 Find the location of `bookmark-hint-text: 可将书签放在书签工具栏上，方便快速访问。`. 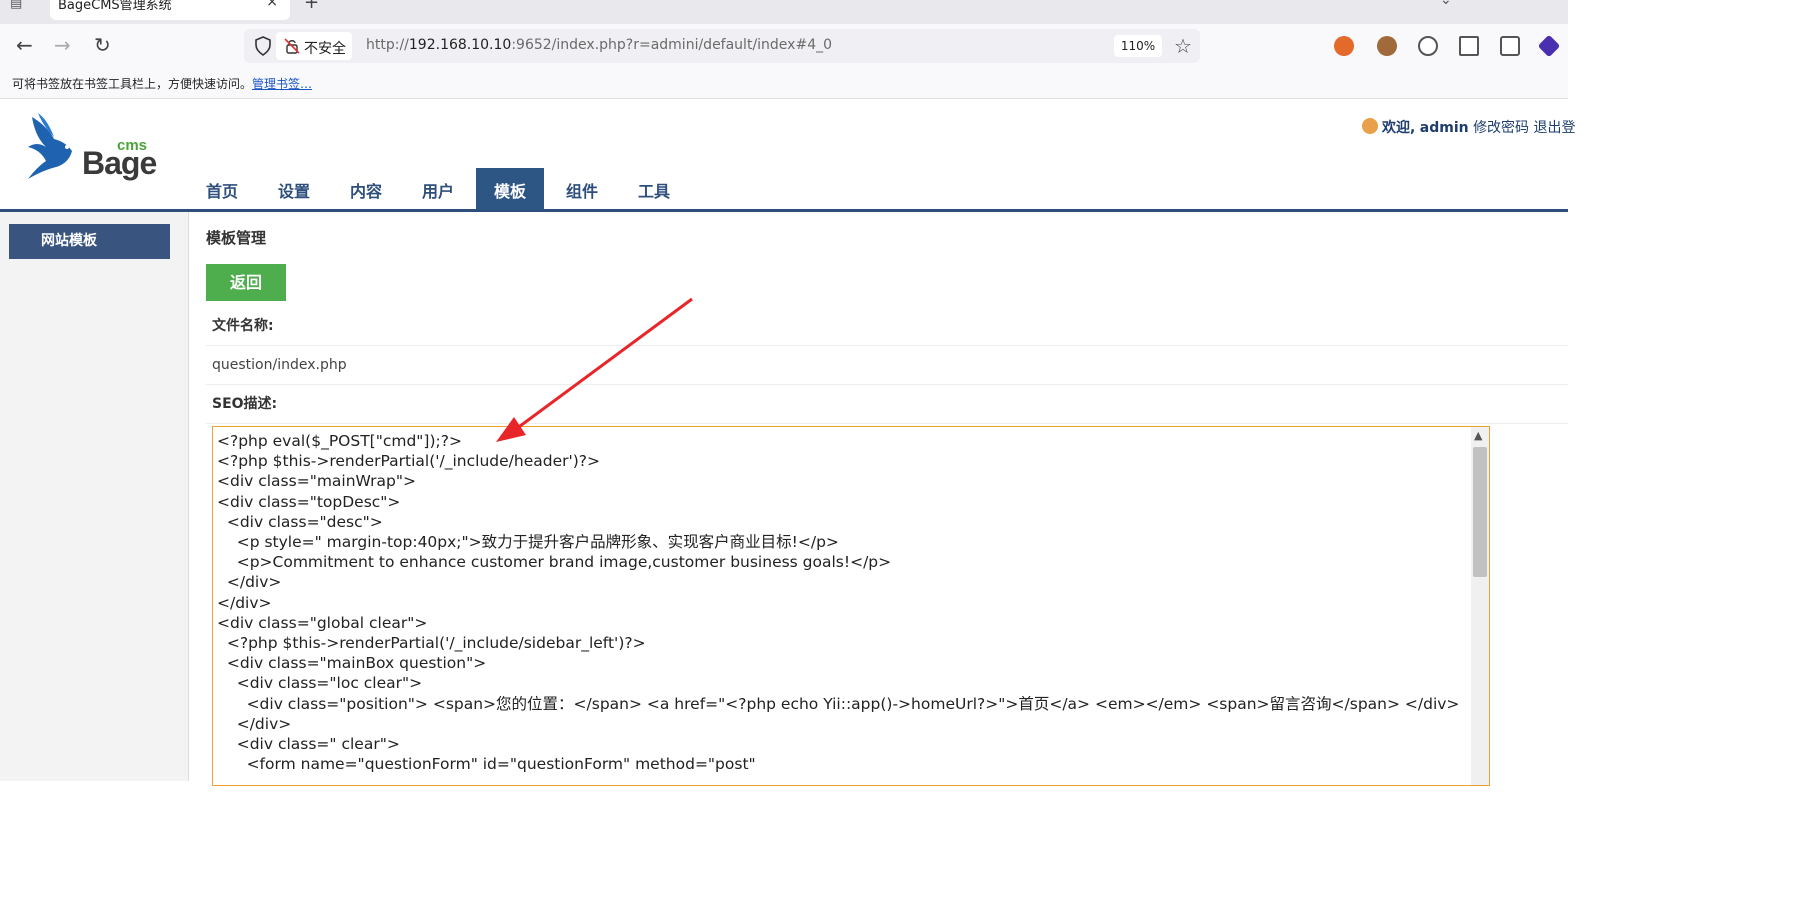

bookmark-hint-text: 可将书签放在书签工具栏上，方便快速访问。 is located at coordinates (132, 84).